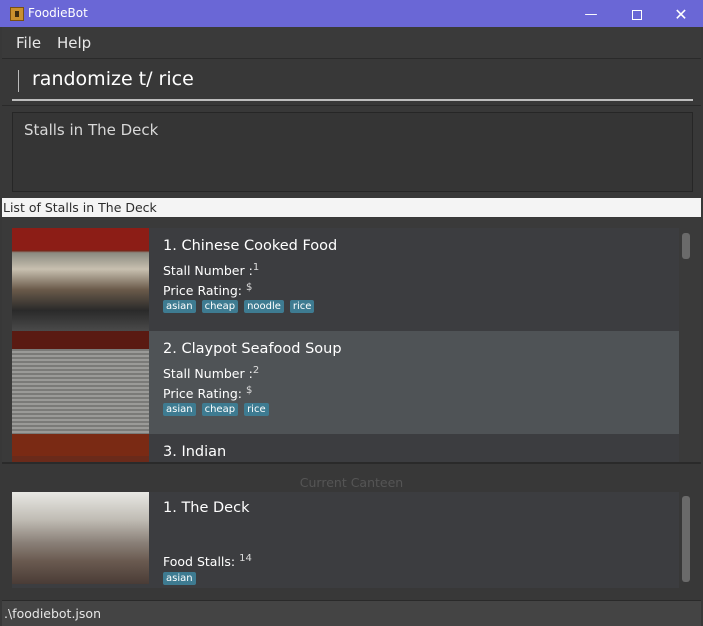 The image size is (703, 626). Describe the element at coordinates (113, 79) in the screenshot. I see `command-input: randomize t/ rice` at that location.